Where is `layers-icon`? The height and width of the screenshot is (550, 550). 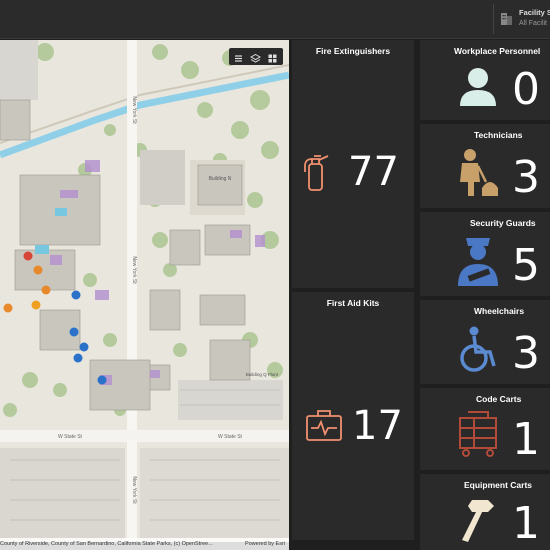 layers-icon is located at coordinates (255, 57).